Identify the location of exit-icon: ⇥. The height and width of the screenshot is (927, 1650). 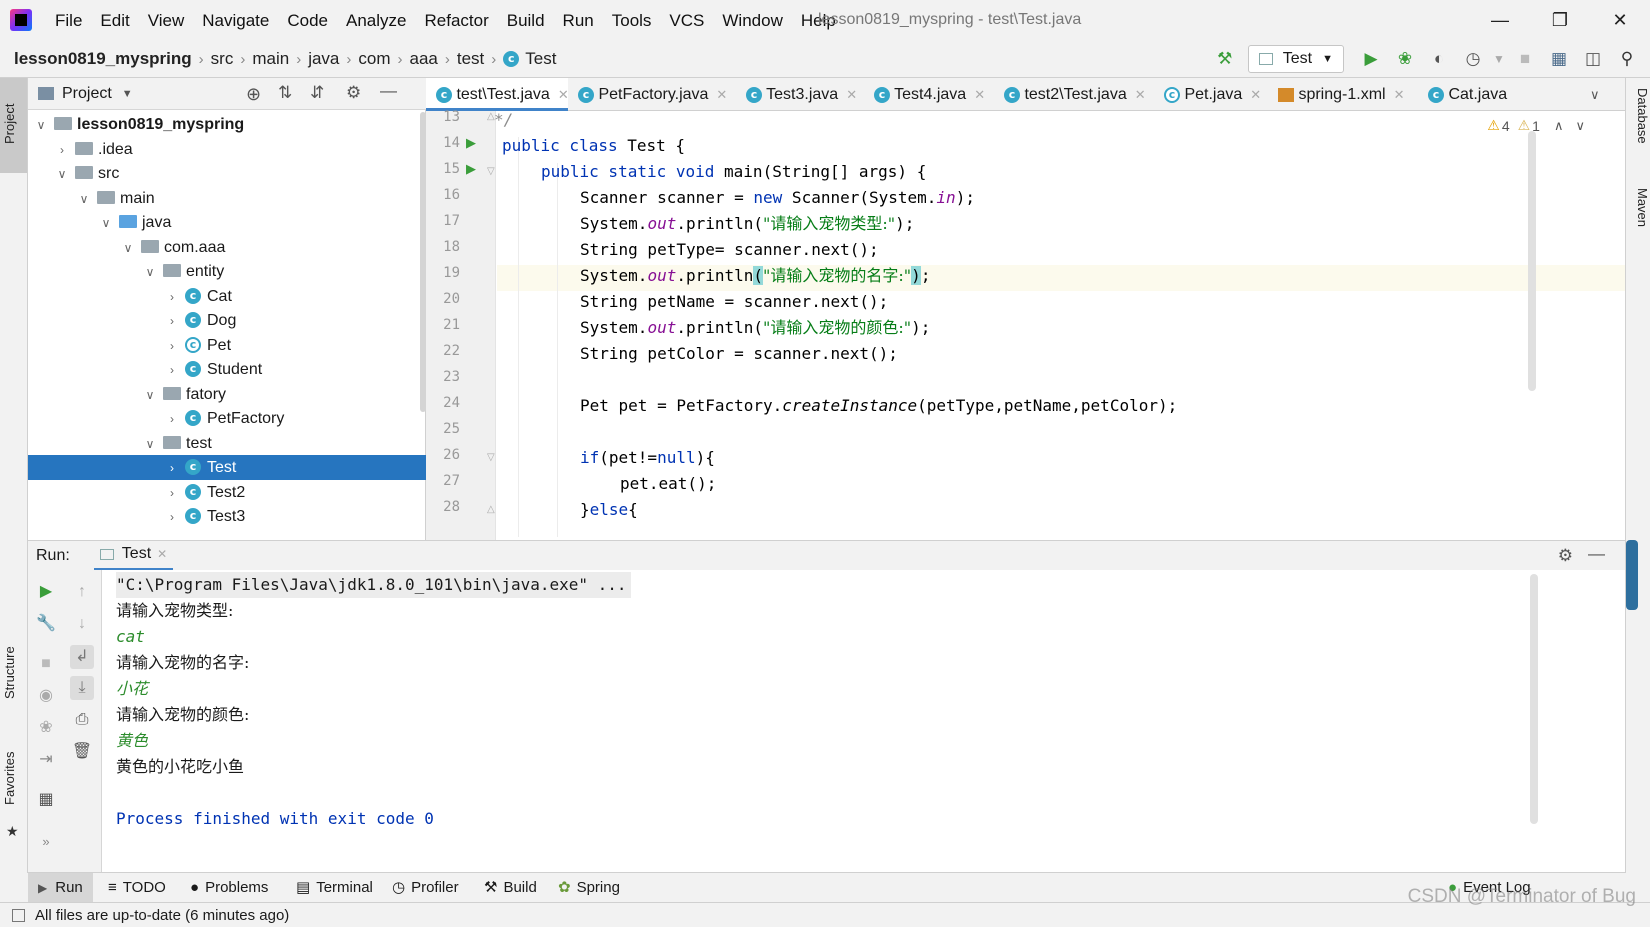
(46, 760).